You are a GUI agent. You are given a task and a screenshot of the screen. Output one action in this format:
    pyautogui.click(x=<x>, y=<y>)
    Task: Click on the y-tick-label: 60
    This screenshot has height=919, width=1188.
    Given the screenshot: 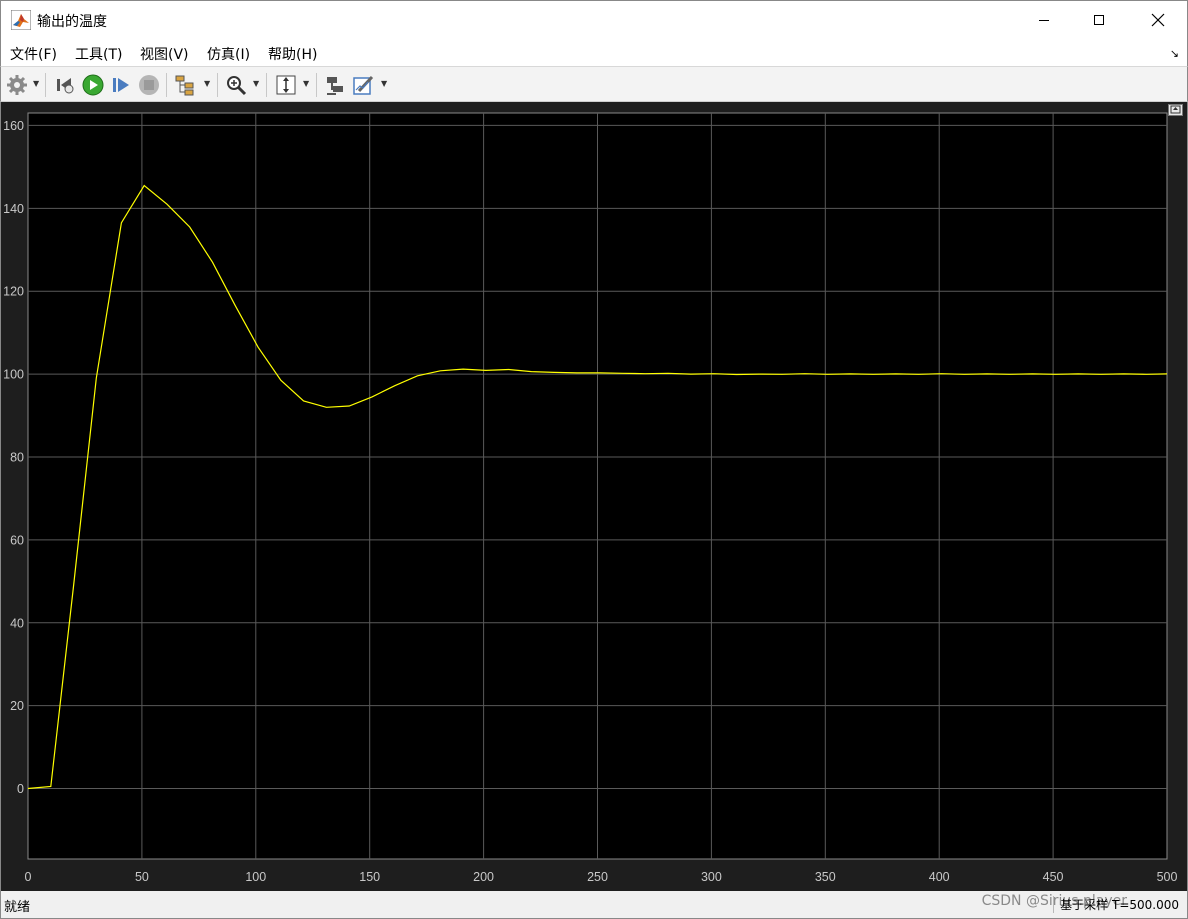 What is the action you would take?
    pyautogui.click(x=17, y=540)
    